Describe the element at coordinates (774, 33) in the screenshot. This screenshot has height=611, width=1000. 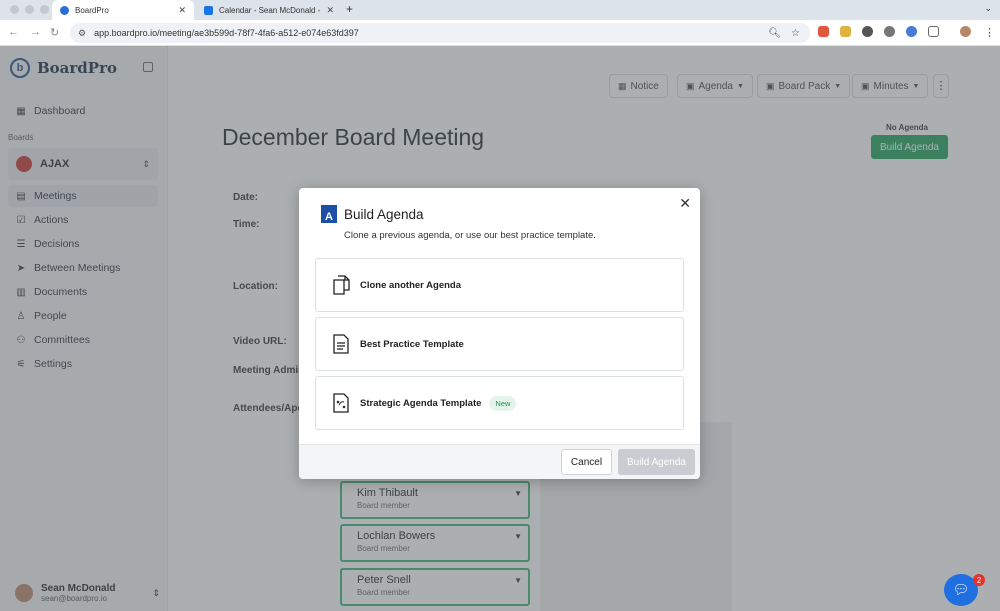
I see `zoom-icon: 🔍︎` at that location.